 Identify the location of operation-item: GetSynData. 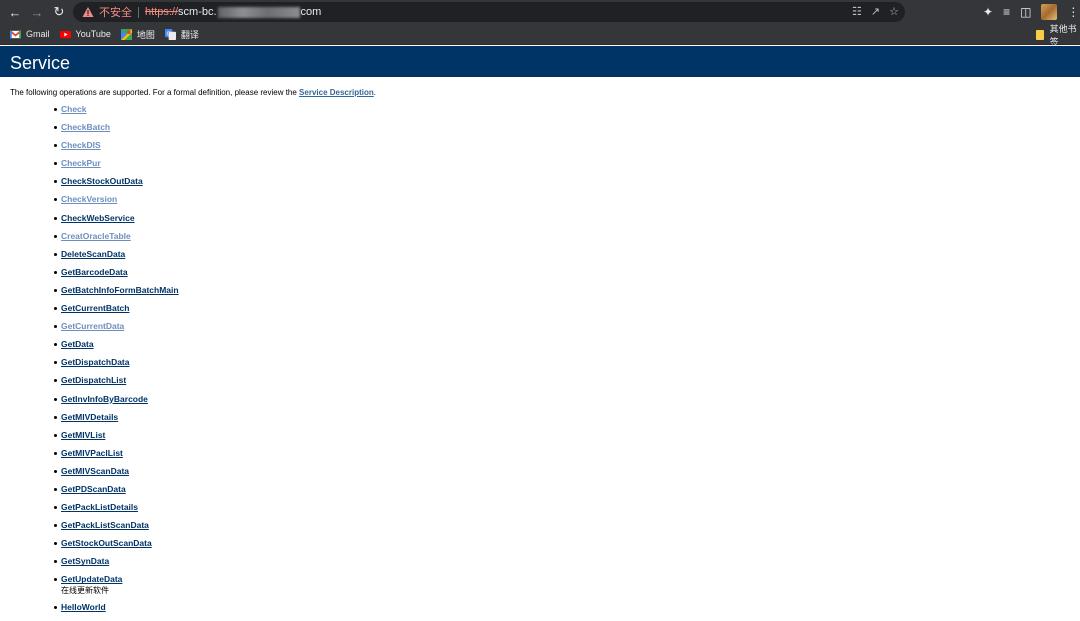
(567, 565).